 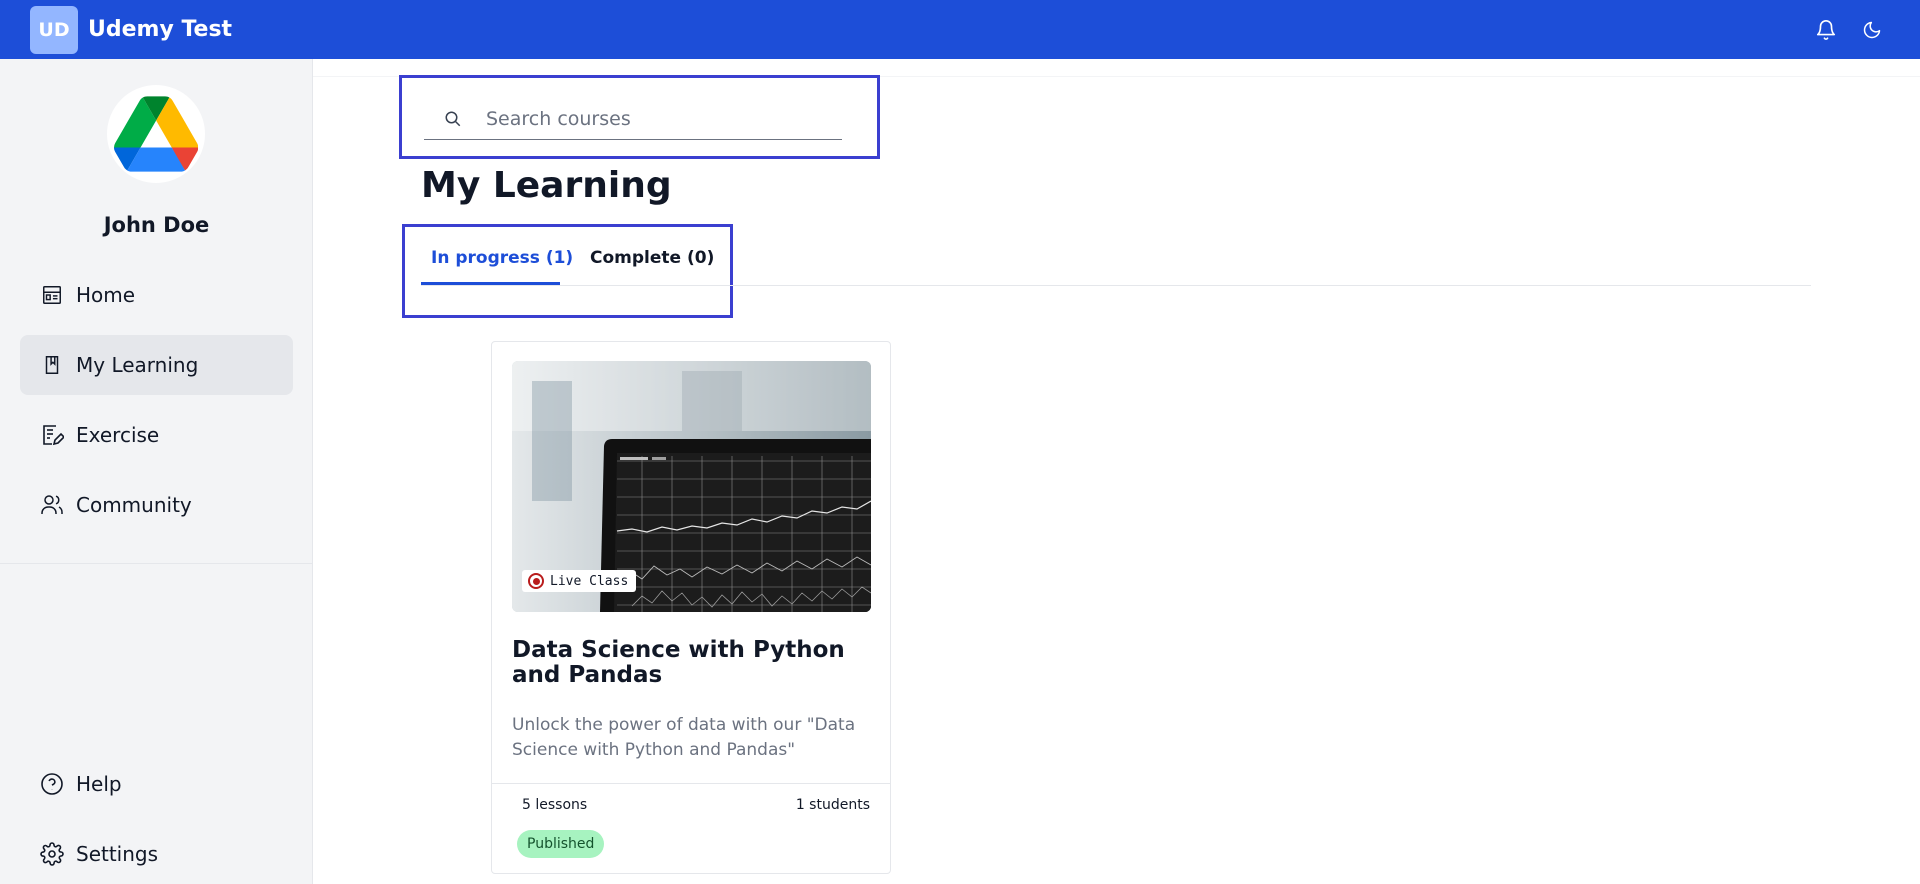 What do you see at coordinates (156, 225) in the screenshot?
I see `user-name: John Doe` at bounding box center [156, 225].